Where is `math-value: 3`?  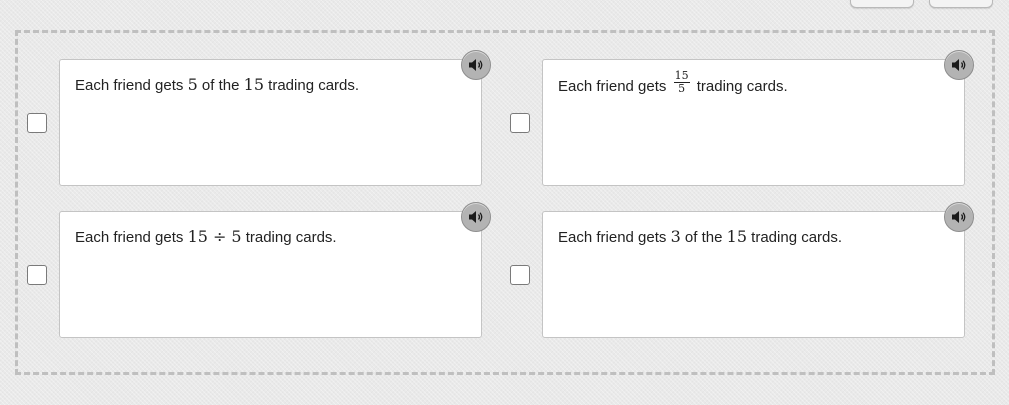 math-value: 3 is located at coordinates (675, 236).